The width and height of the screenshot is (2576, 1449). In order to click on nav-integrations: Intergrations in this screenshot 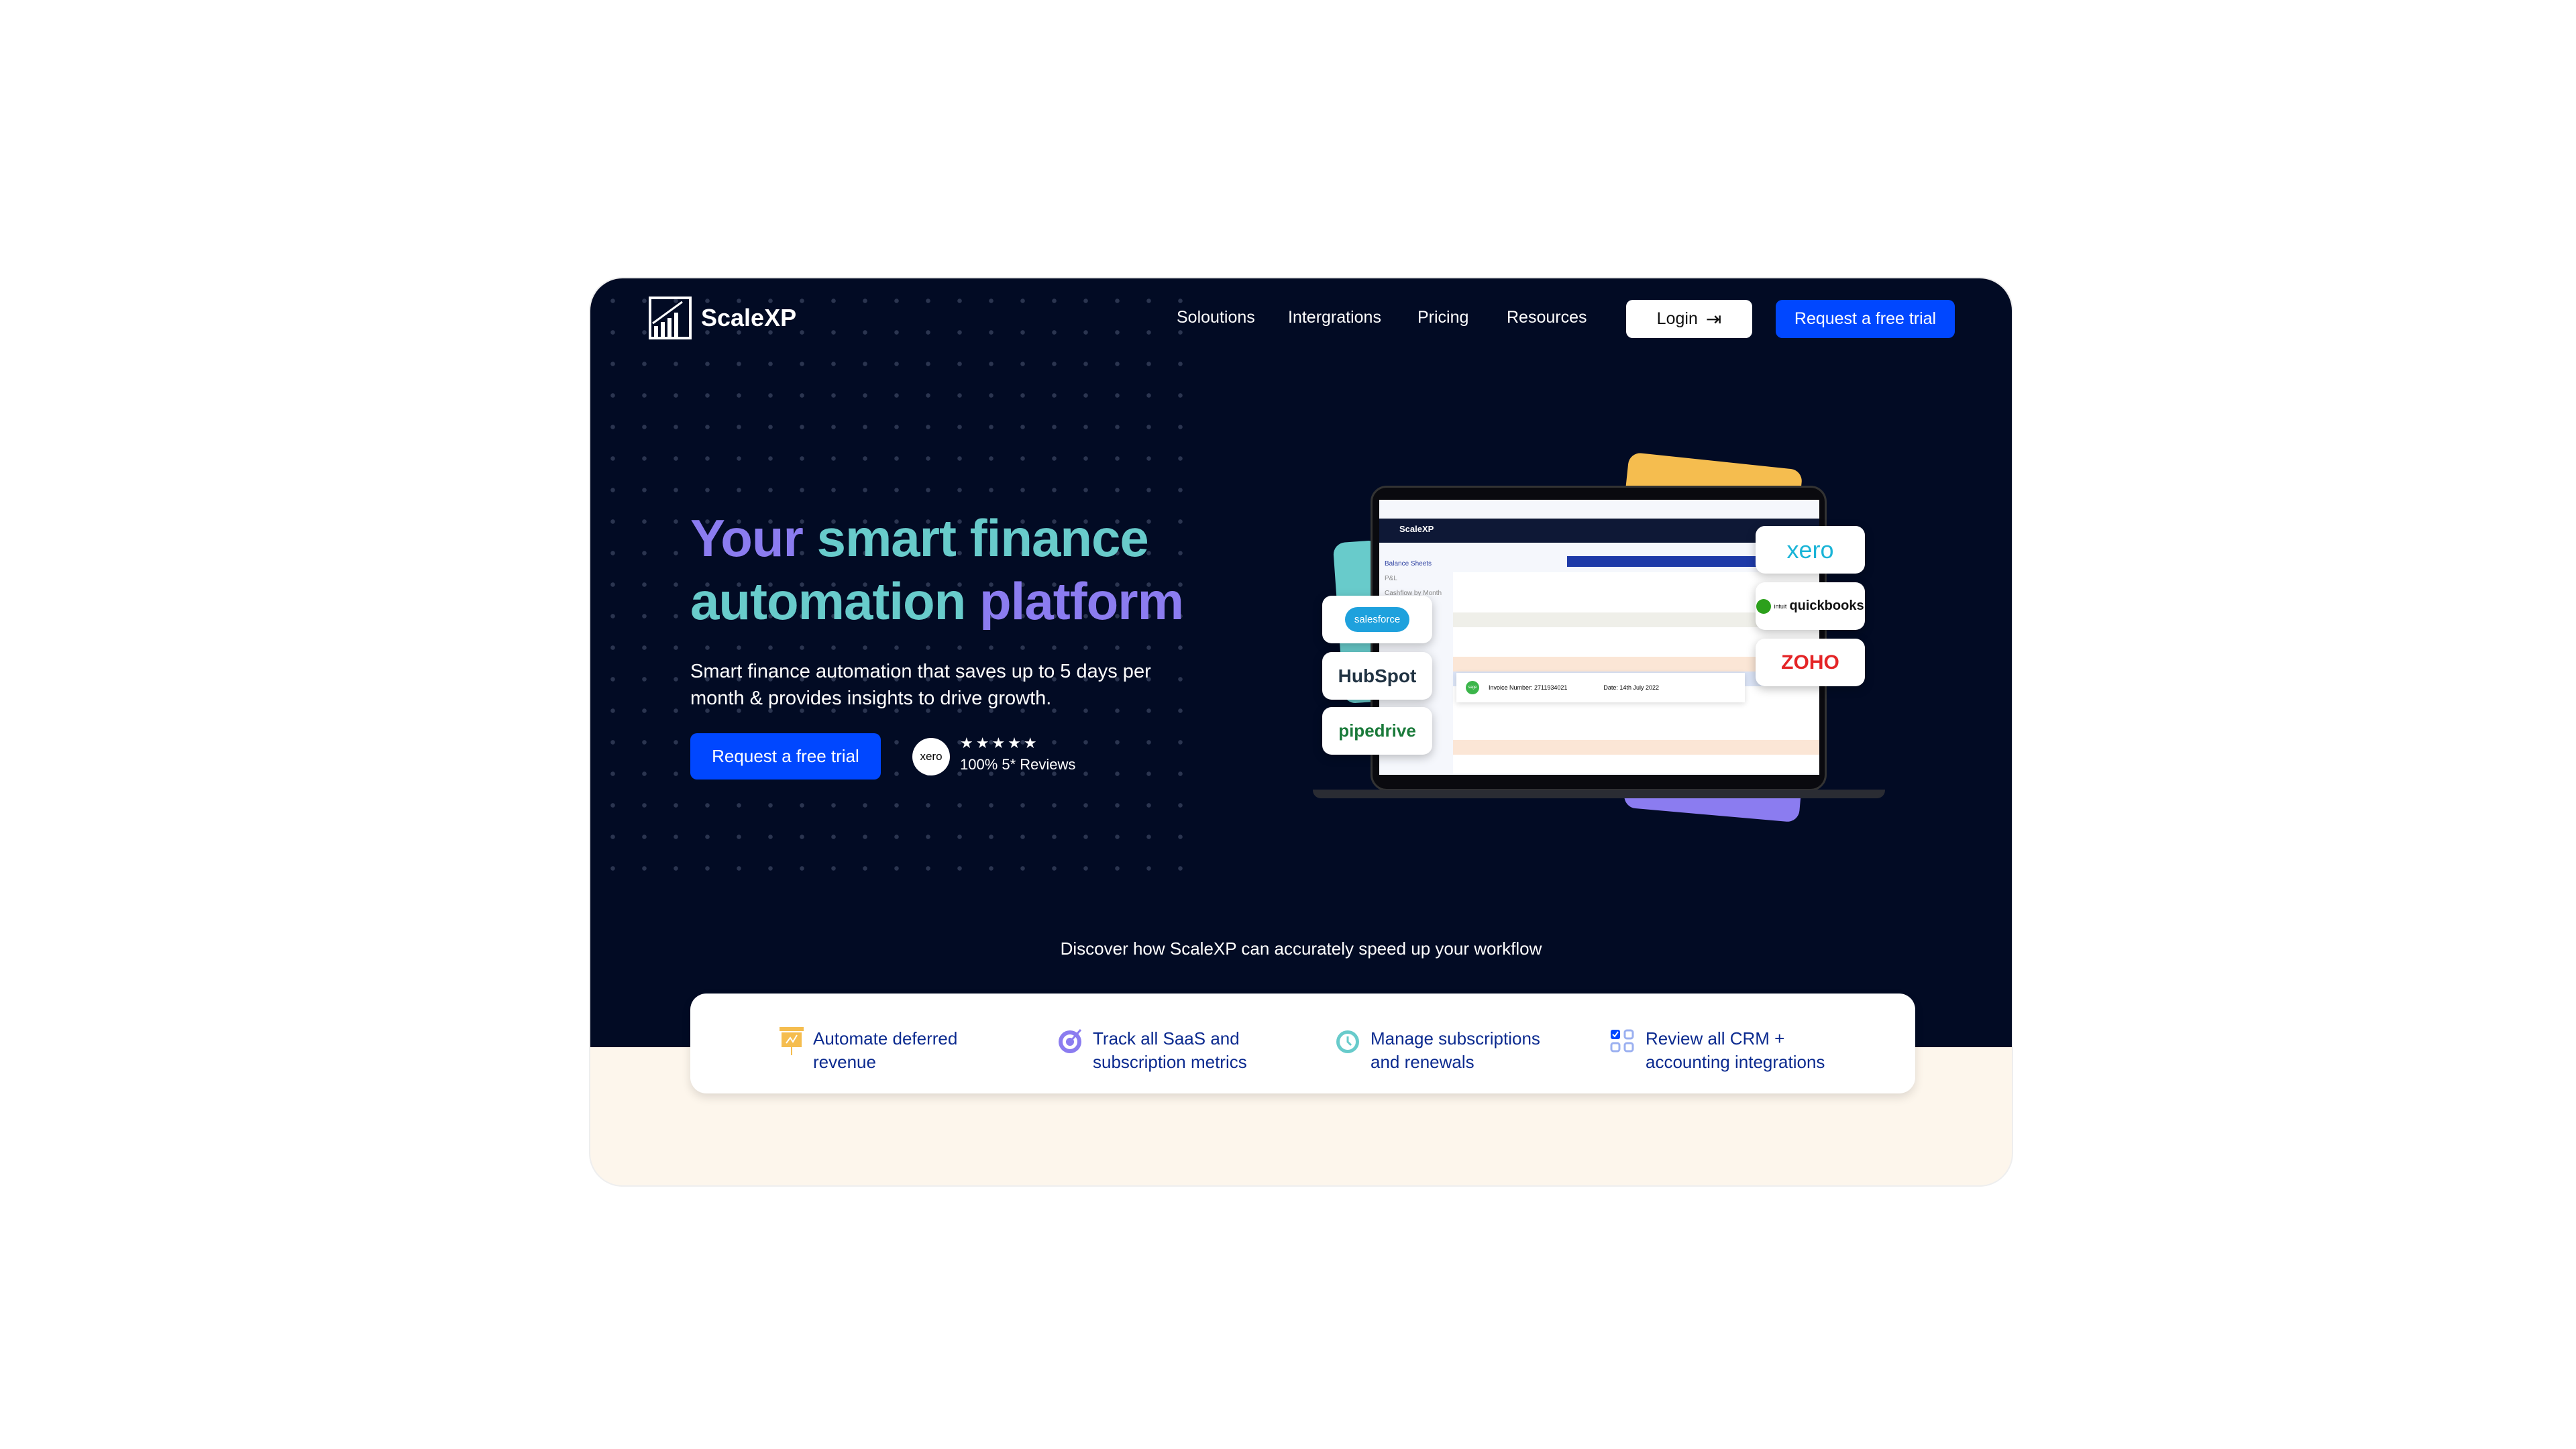, I will do `click(1334, 317)`.